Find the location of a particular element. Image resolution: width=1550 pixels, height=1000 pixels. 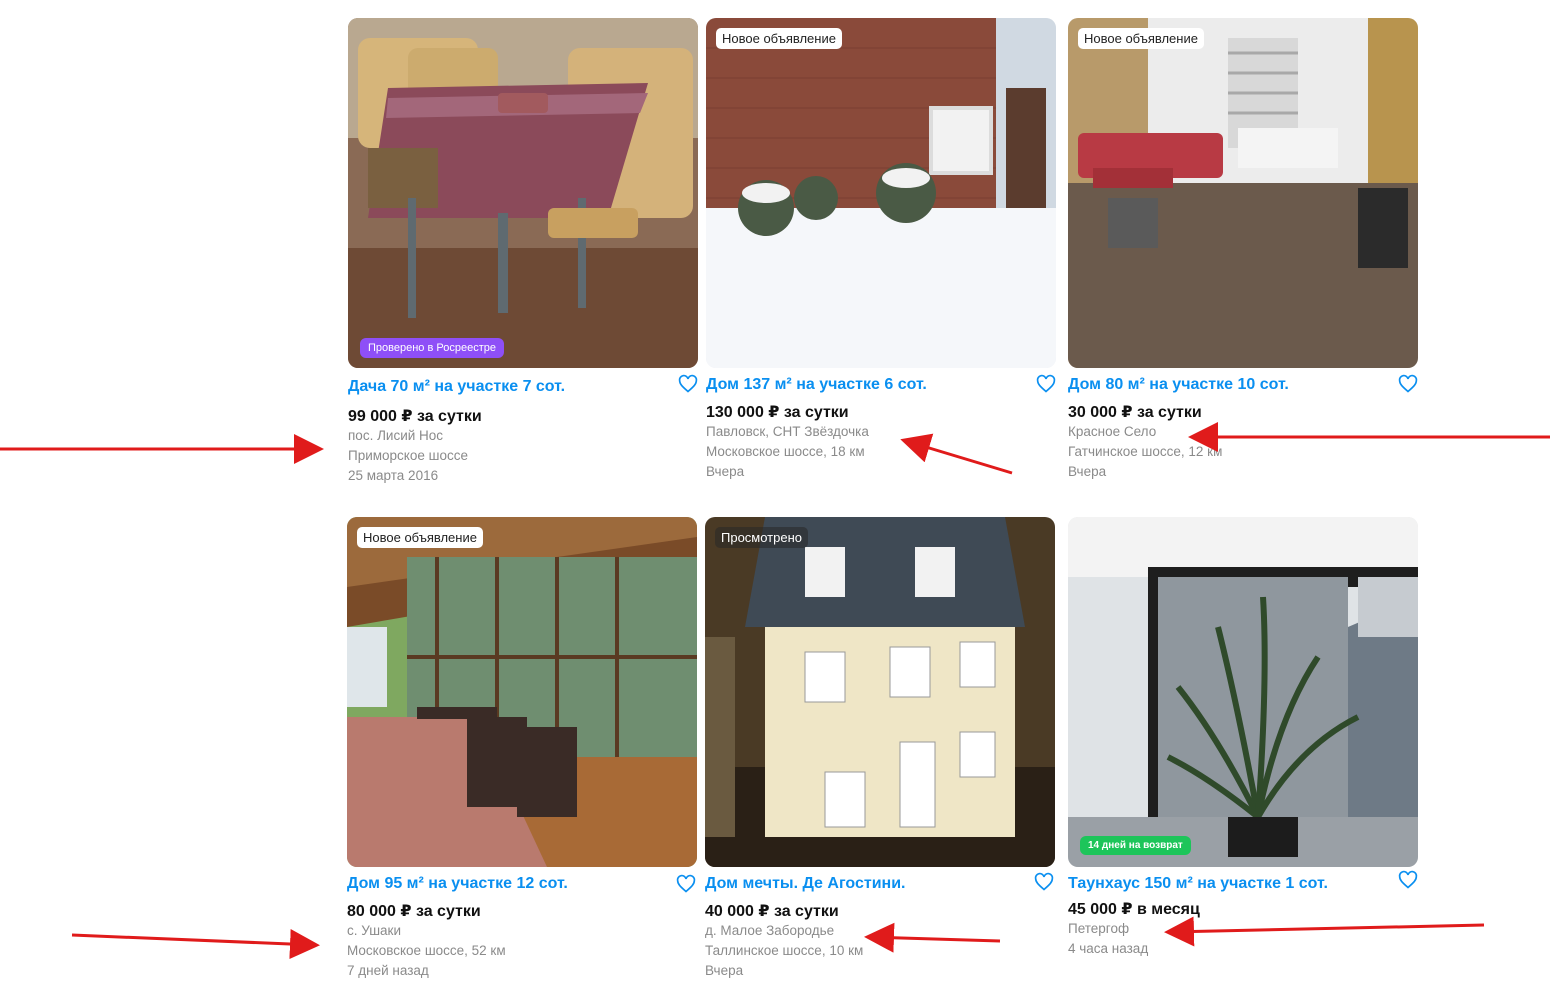

listing-title: Дом 80 м² на участке 10 сот. is located at coordinates (1244, 385).